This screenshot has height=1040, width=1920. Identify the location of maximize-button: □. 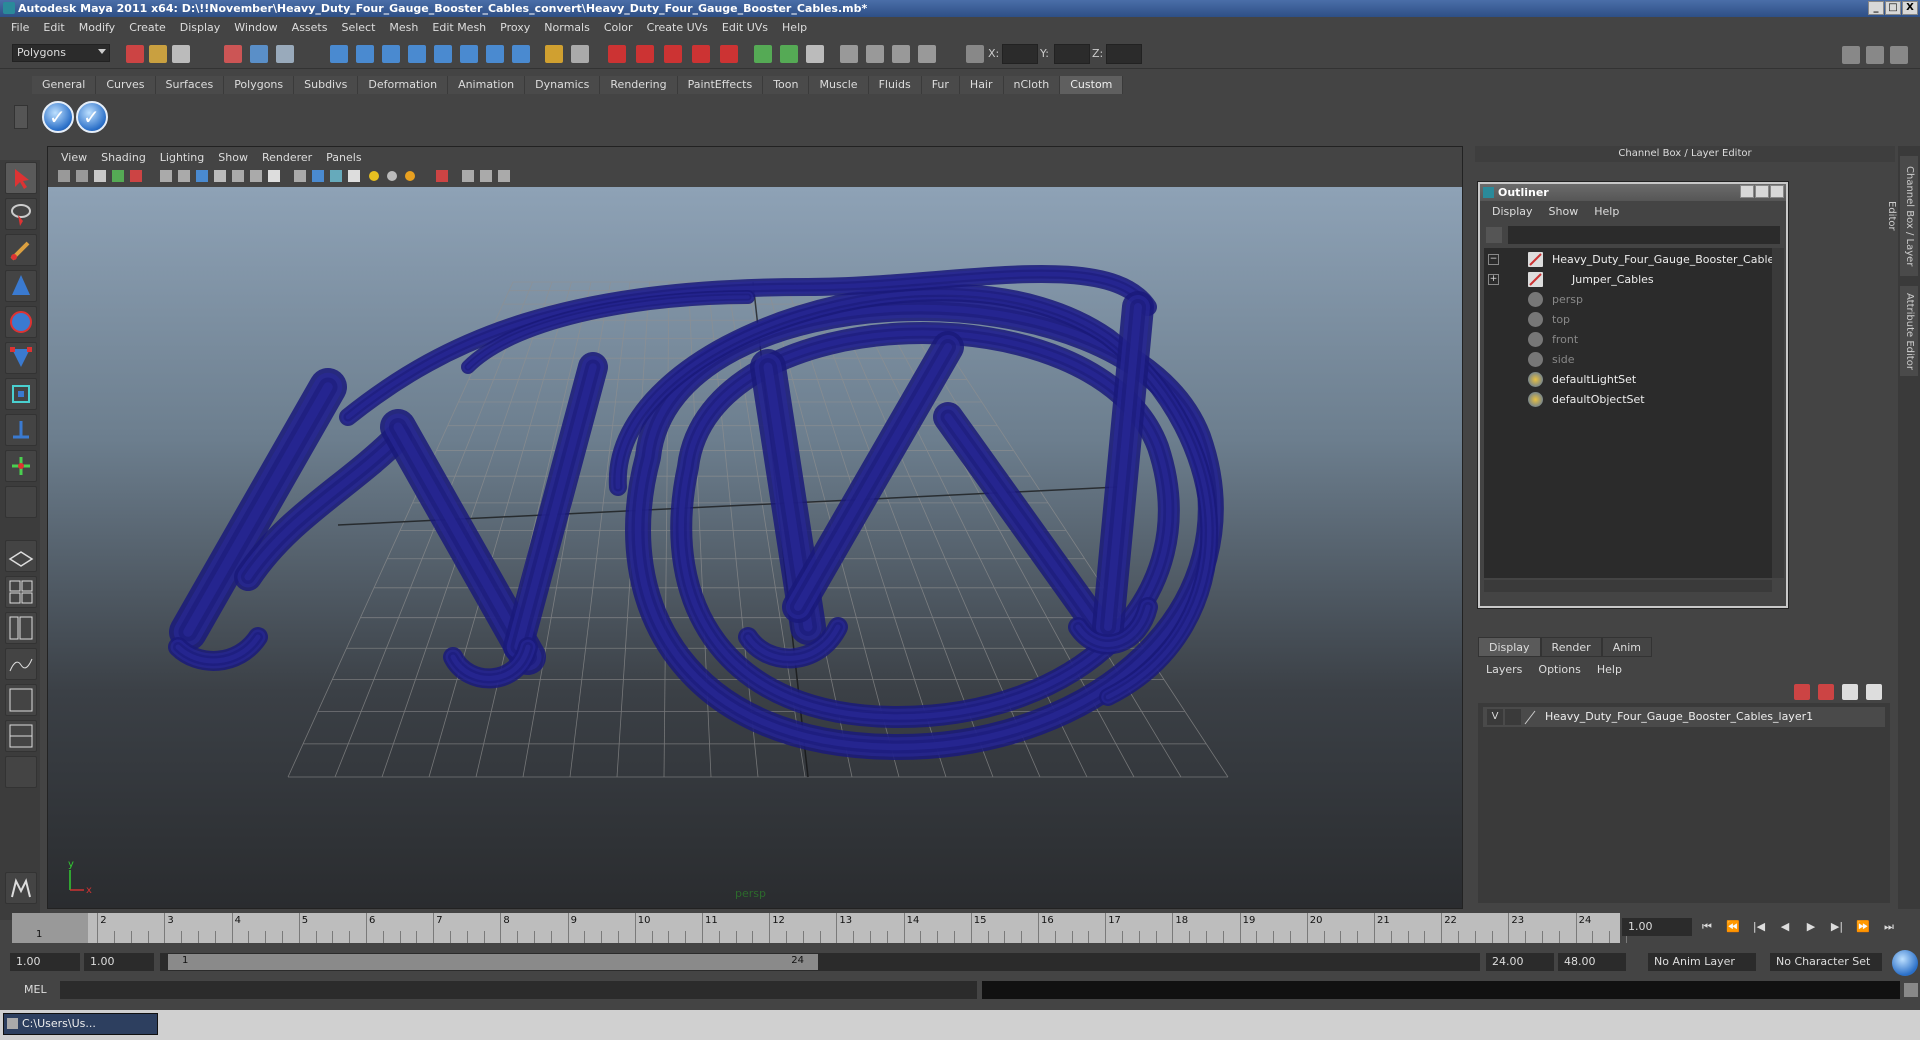
(1893, 8).